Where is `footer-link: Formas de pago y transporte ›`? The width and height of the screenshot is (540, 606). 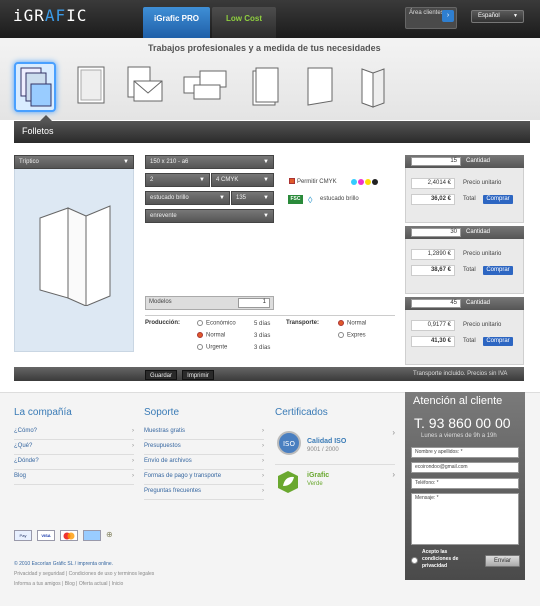
footer-link: Formas de pago y transporte › is located at coordinates (204, 477).